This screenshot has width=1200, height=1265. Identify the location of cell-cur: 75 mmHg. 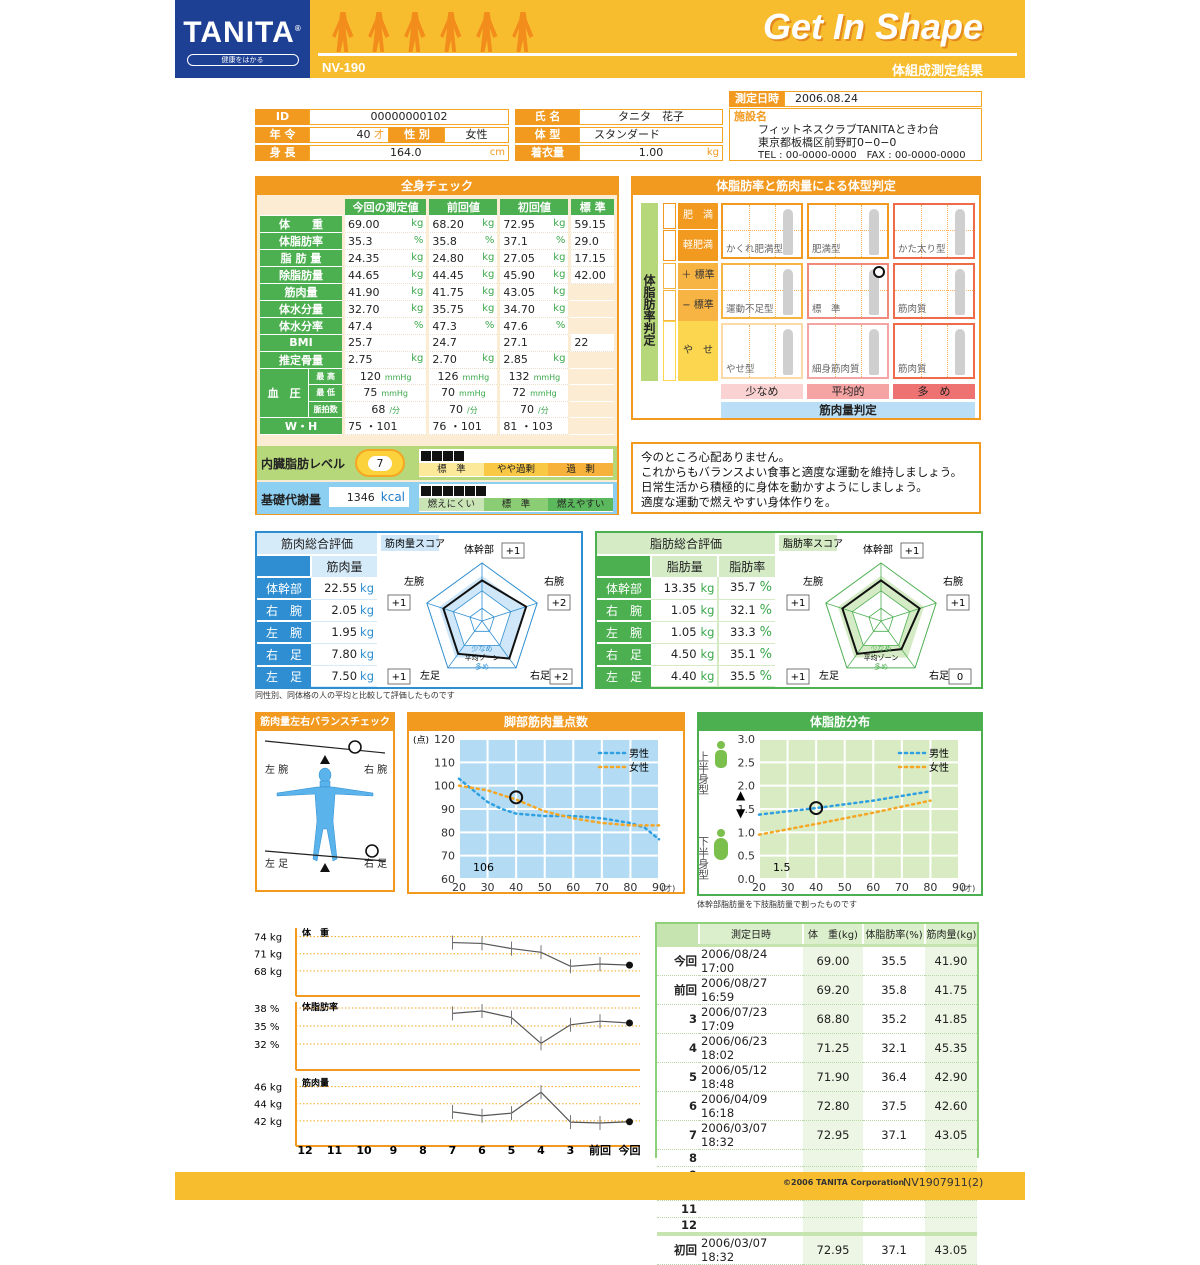
(384, 393).